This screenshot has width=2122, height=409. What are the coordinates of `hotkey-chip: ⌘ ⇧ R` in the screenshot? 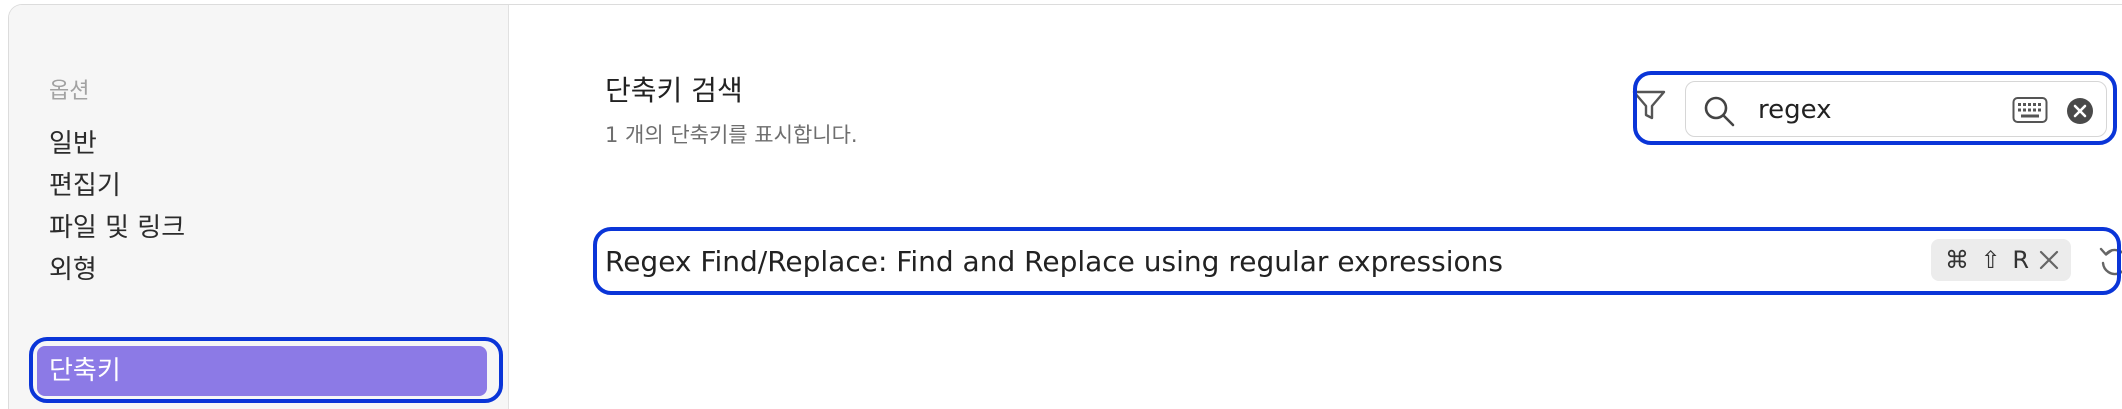 It's located at (2001, 260).